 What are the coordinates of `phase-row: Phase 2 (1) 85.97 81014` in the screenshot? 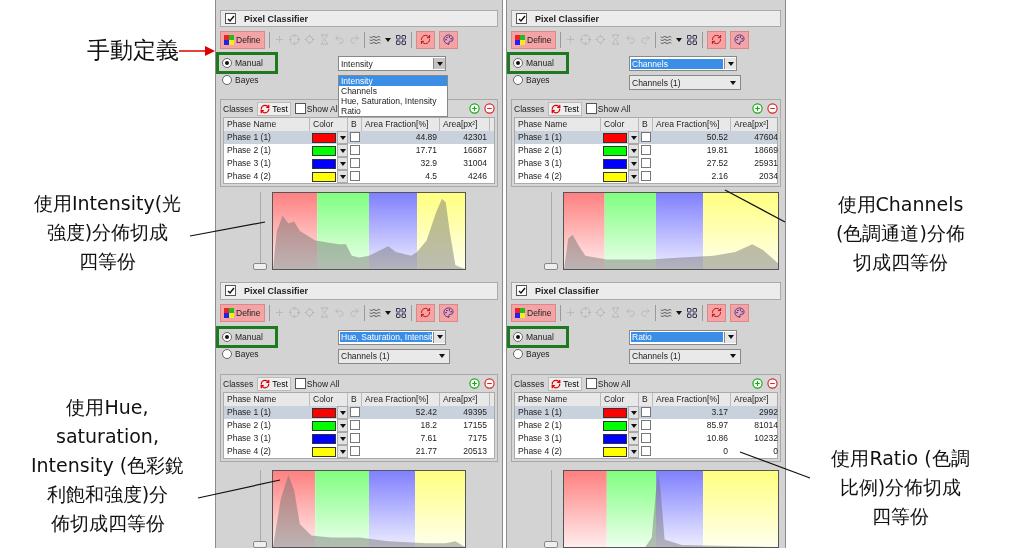 It's located at (646, 425).